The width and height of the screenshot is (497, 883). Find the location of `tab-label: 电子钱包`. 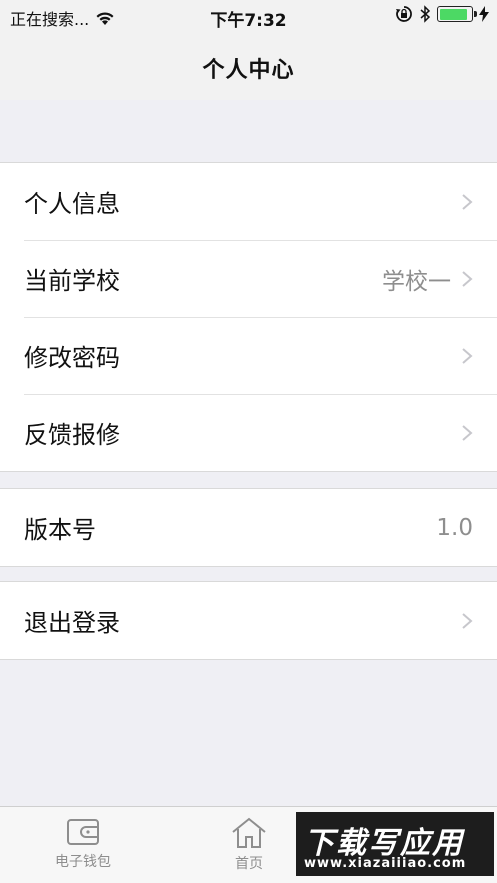

tab-label: 电子钱包 is located at coordinates (83, 862).